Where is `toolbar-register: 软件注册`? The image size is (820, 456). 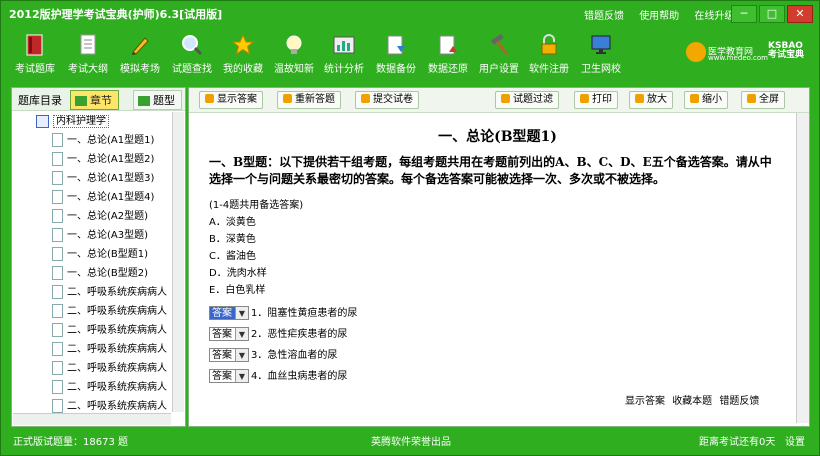 toolbar-register: 软件注册 is located at coordinates (549, 53).